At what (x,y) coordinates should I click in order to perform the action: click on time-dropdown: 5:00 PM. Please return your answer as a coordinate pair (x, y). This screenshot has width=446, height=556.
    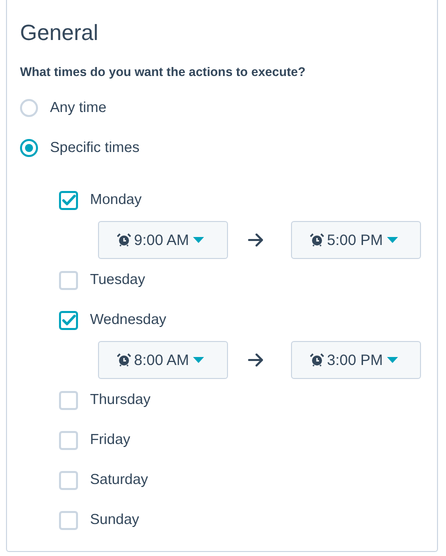
    Looking at the image, I should click on (356, 240).